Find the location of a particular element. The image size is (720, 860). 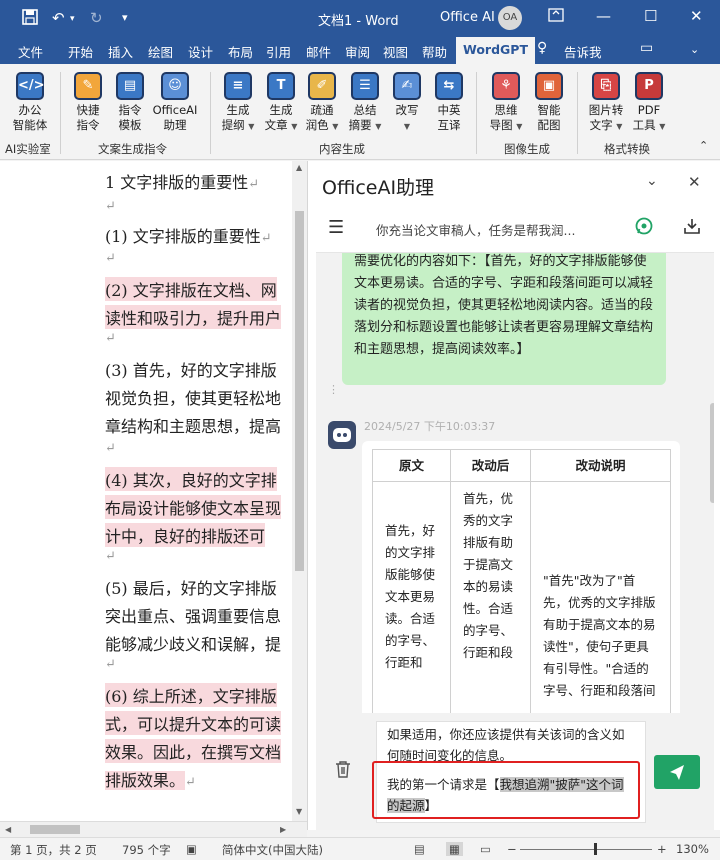

smart-image-button: ▣ 智能 配图 is located at coordinates (549, 102).